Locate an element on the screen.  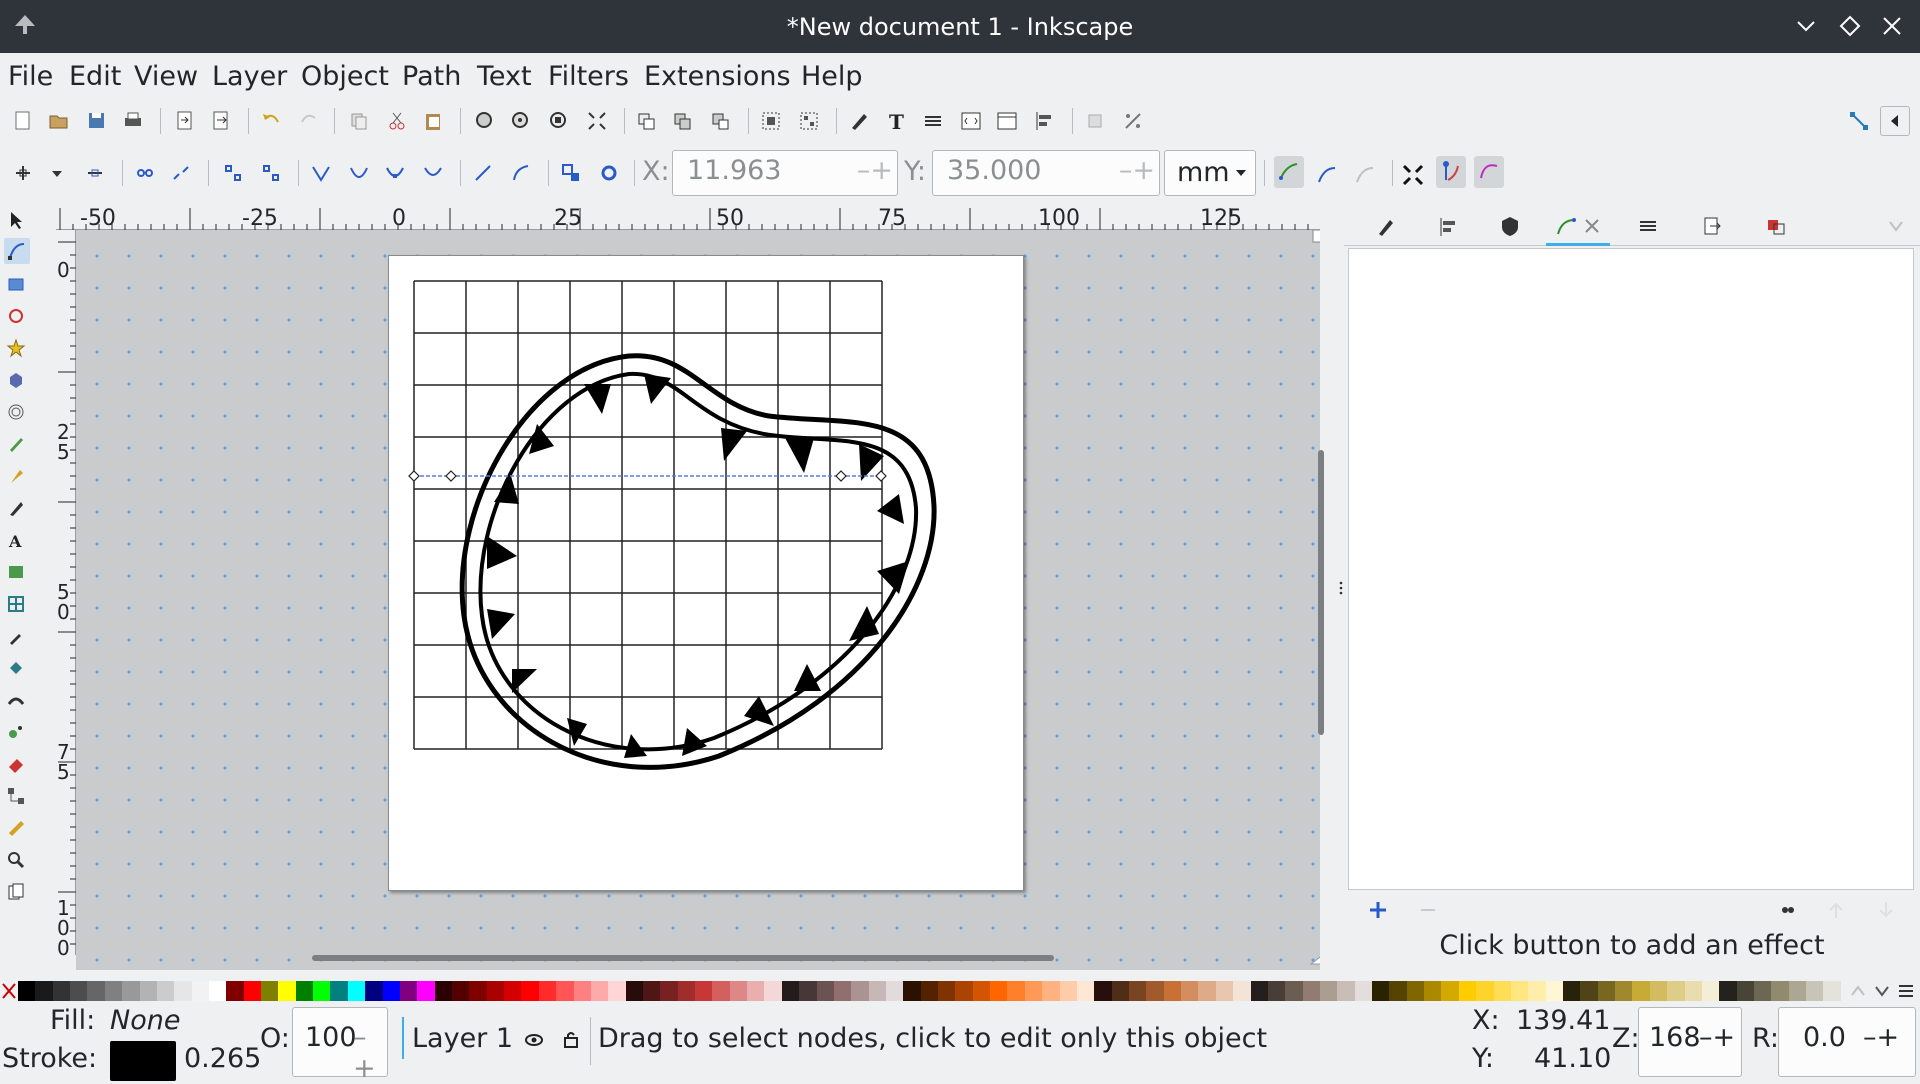
undo-icon is located at coordinates (271, 121).